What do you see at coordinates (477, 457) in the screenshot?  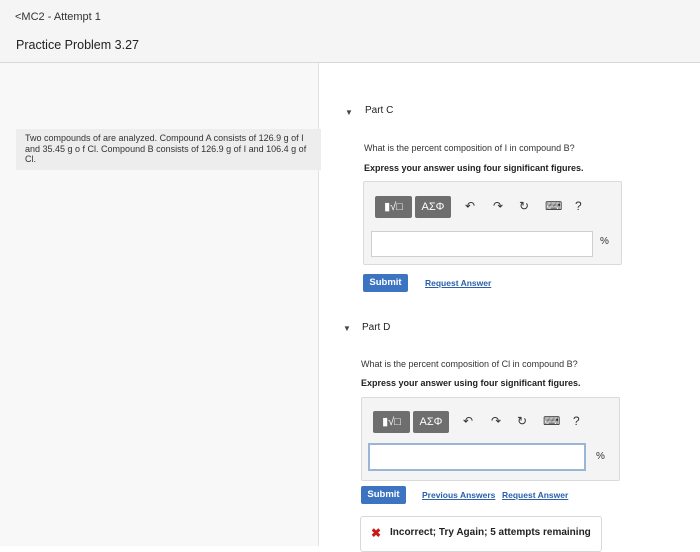 I see `part-d-answer-input` at bounding box center [477, 457].